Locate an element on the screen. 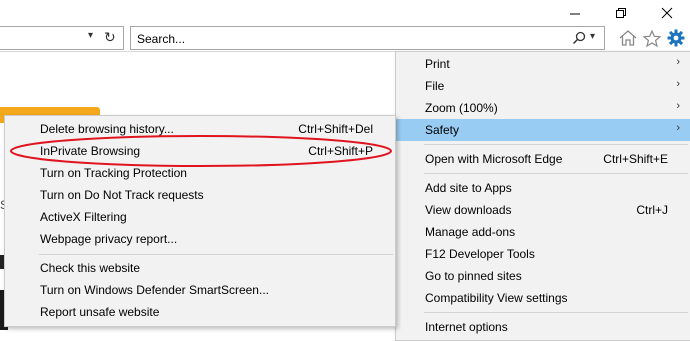 This screenshot has width=690, height=341. close-window-button is located at coordinates (667, 13).